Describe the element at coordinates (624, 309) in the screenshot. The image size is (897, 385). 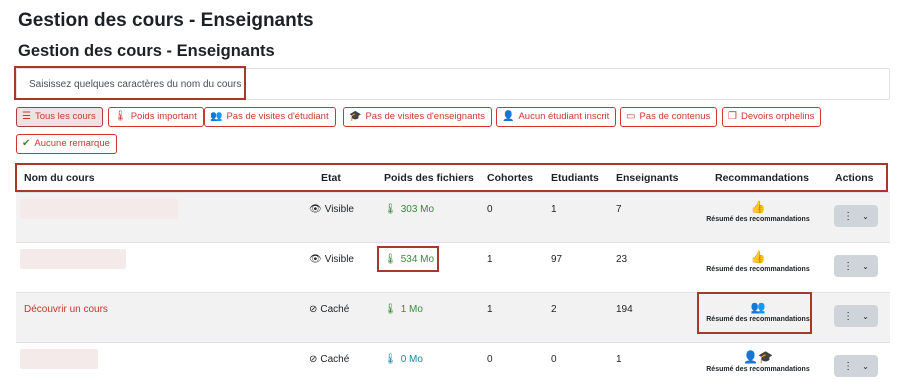
I see `teachers-value: 194` at that location.